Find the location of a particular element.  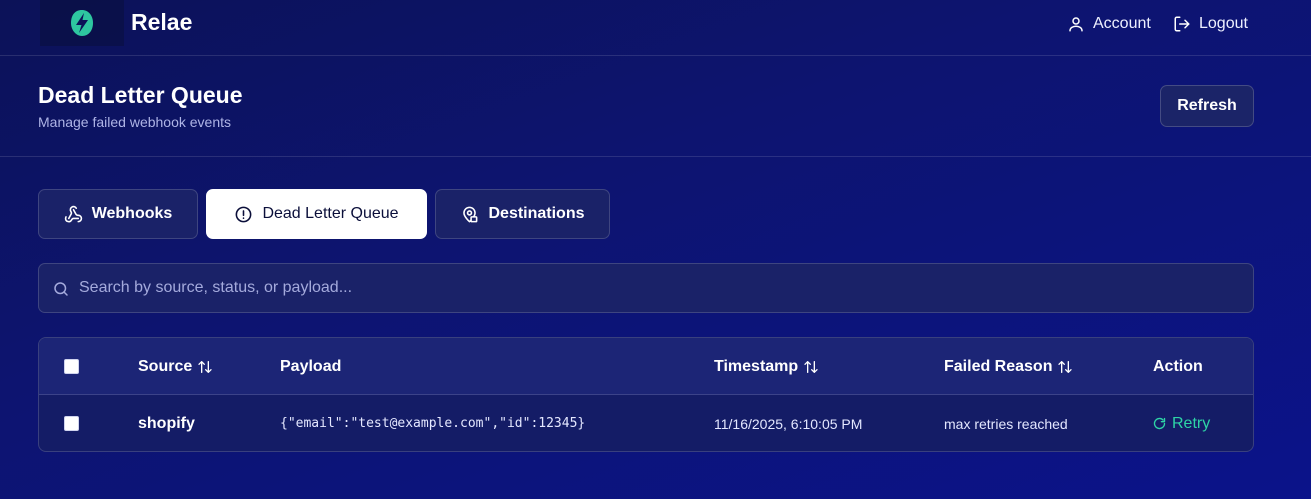

column-label: Timestamp is located at coordinates (756, 366).